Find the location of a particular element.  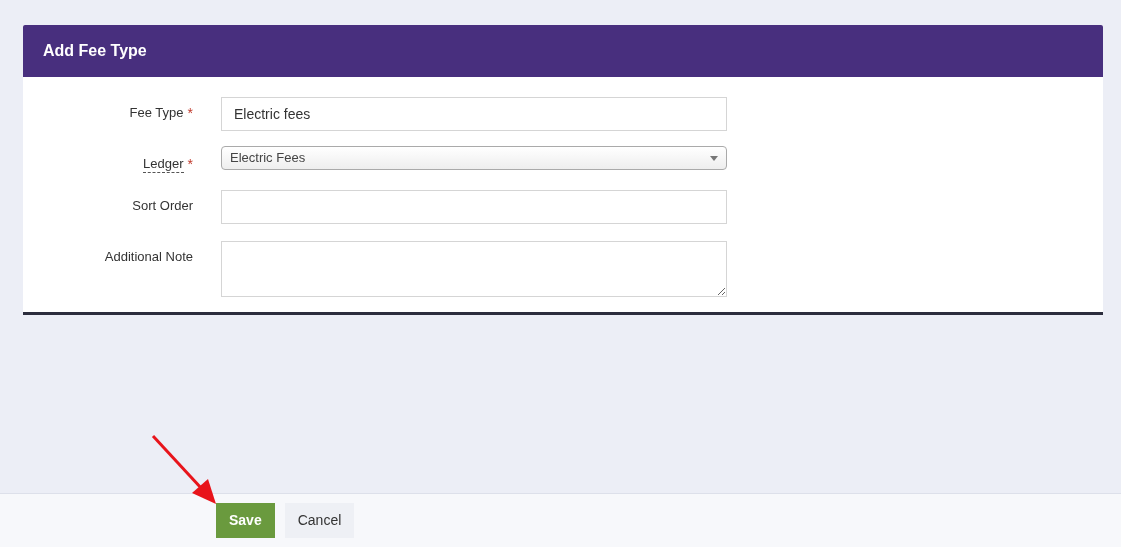

cancel-button: Cancel is located at coordinates (319, 520).